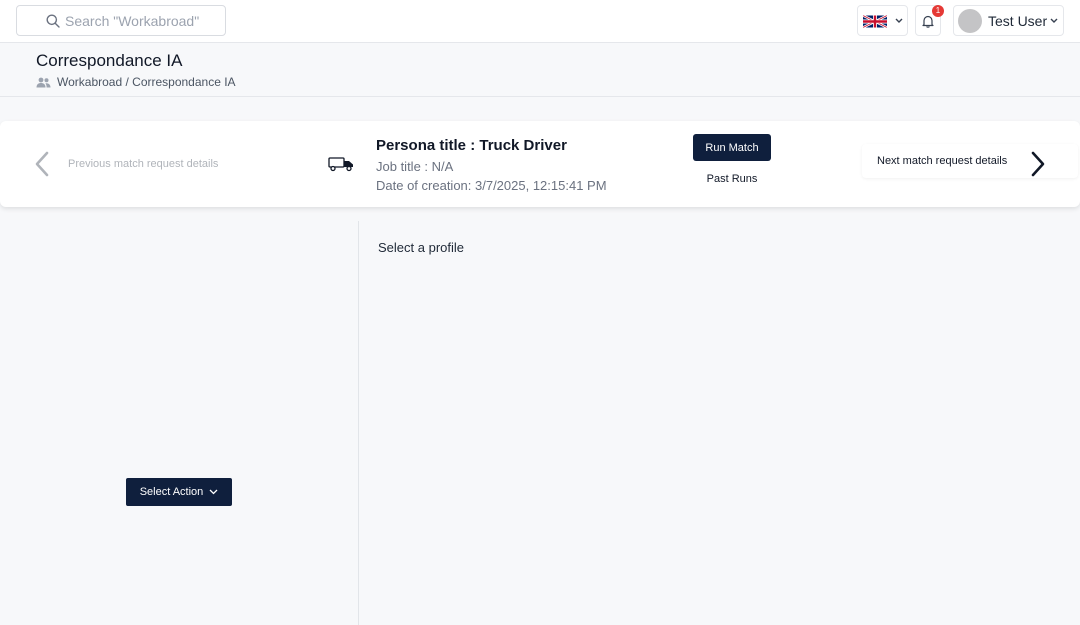 Image resolution: width=1080 pixels, height=625 pixels. Describe the element at coordinates (42, 164) in the screenshot. I see `chevron-left-icon` at that location.